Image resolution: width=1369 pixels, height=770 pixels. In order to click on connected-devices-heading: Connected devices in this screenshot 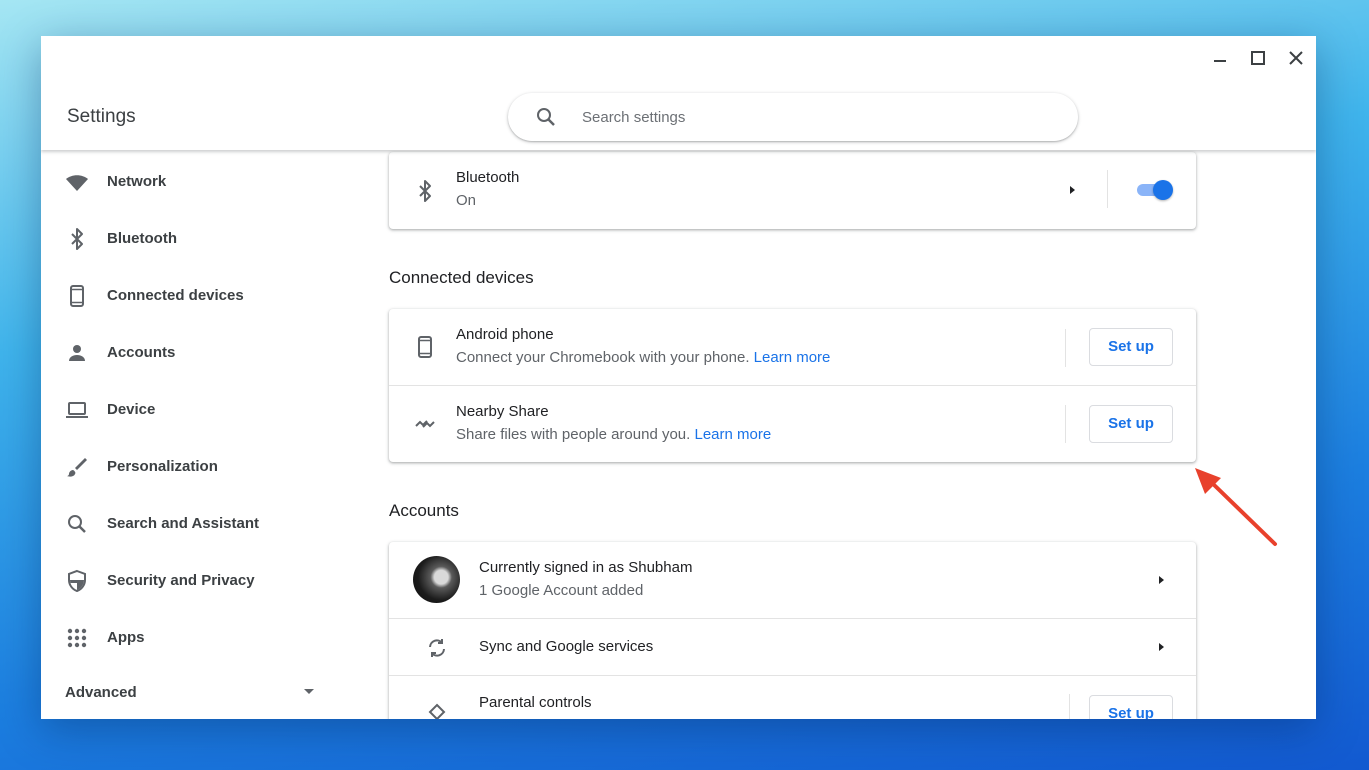, I will do `click(461, 277)`.